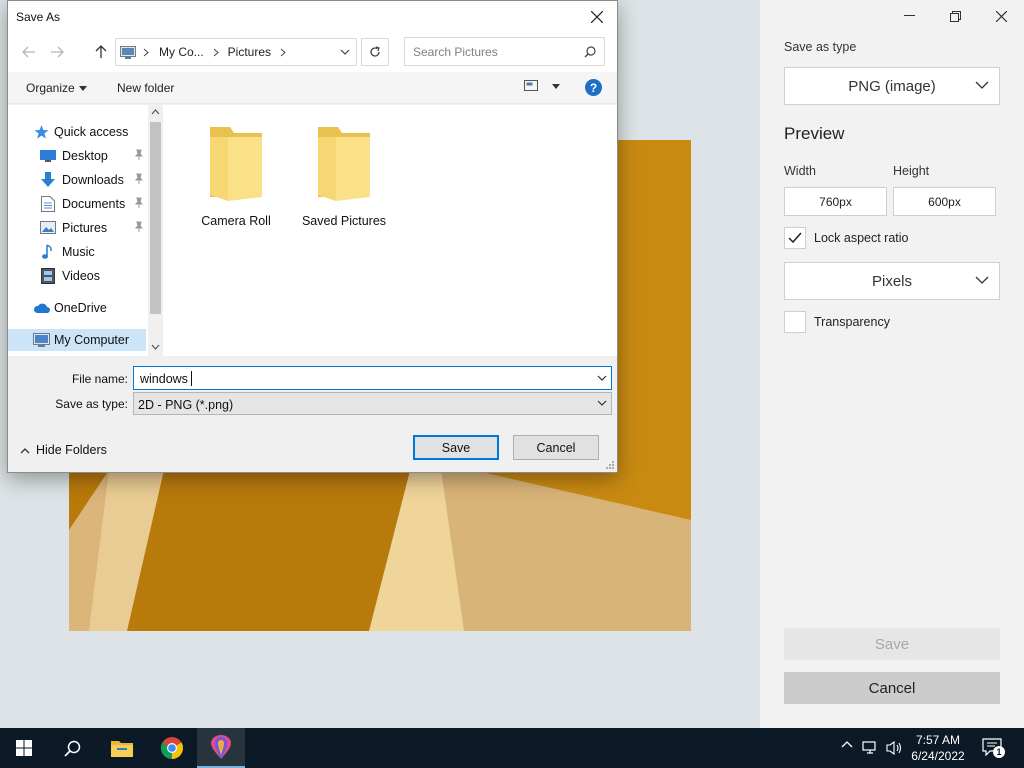 The height and width of the screenshot is (768, 1024). Describe the element at coordinates (25, 450) in the screenshot. I see `chevron-up-icon` at that location.